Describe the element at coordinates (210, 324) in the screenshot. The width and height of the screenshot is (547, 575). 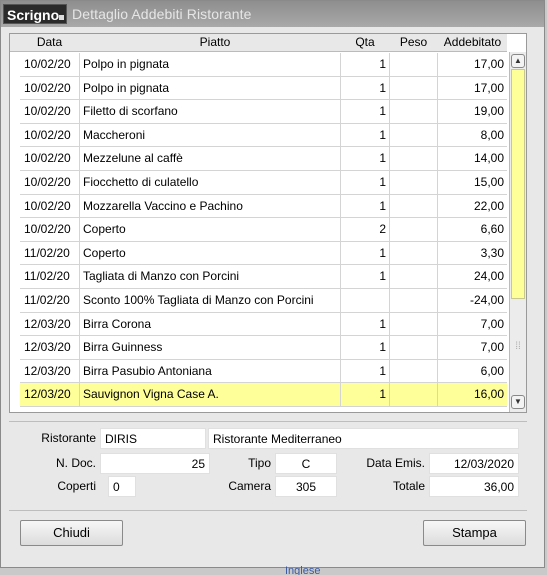
I see `cell-piatto: Birra Corona` at that location.